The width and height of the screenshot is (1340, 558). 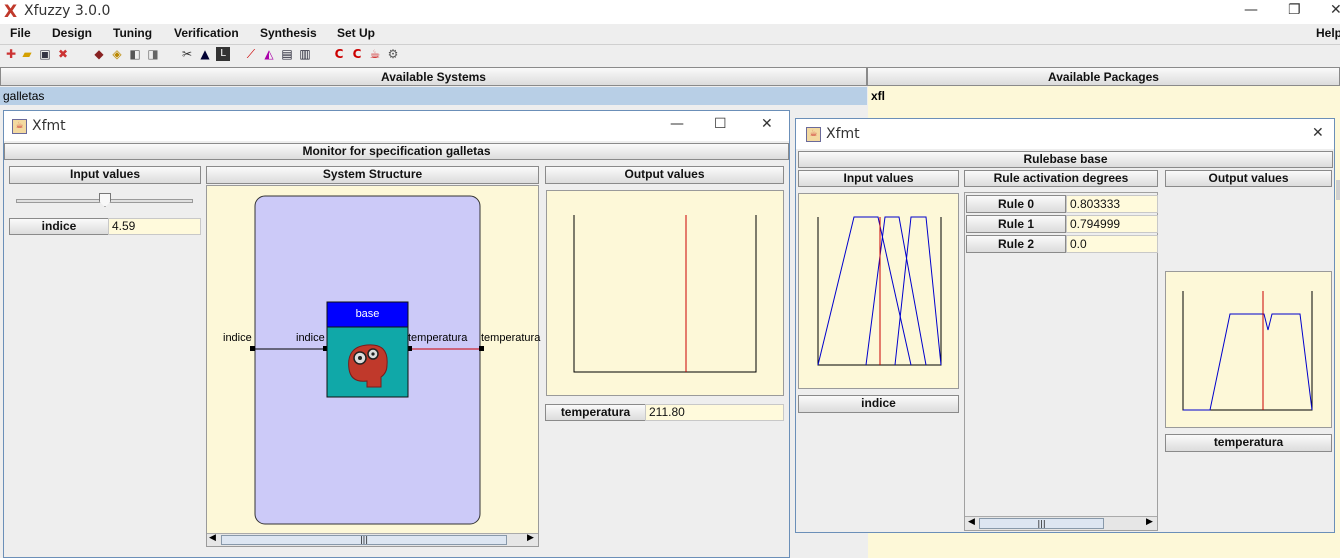 I want to click on output-plot, so click(x=665, y=294).